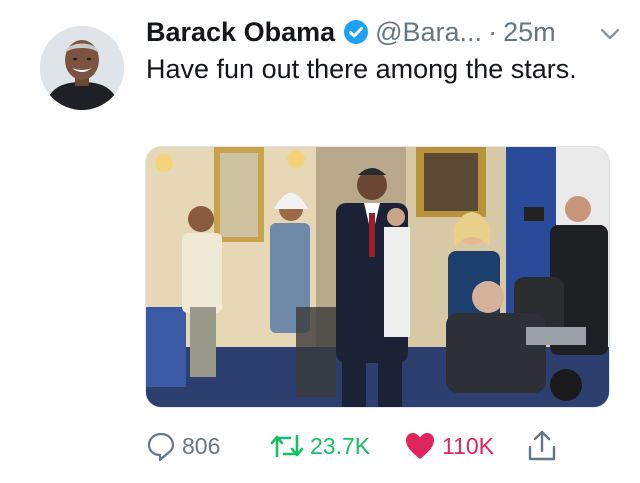 Image resolution: width=640 pixels, height=483 pixels. I want to click on reply-icon, so click(161, 446).